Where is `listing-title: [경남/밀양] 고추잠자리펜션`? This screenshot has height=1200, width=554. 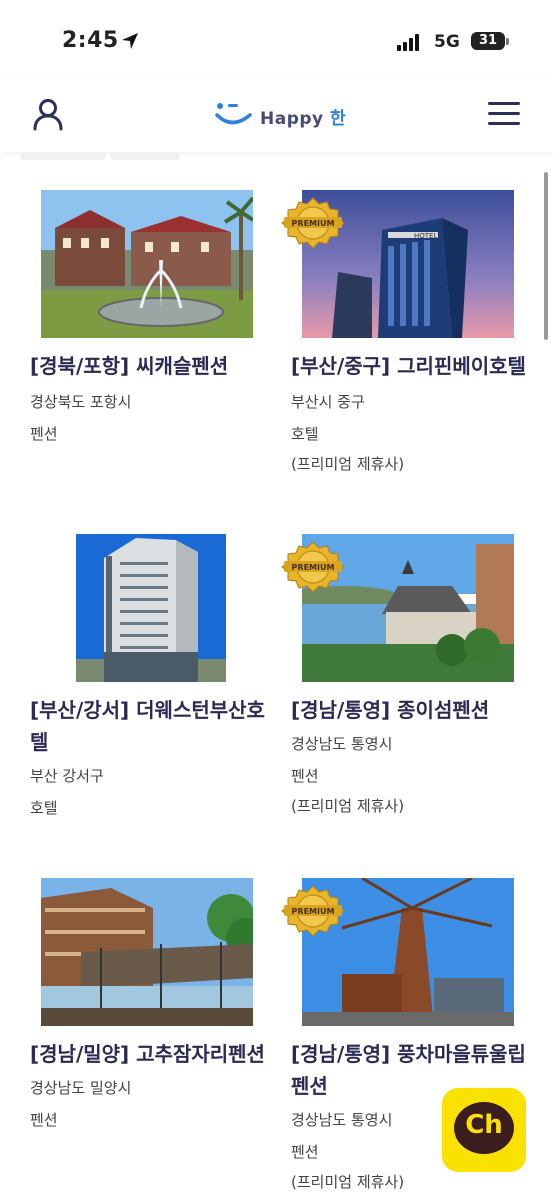
listing-title: [경남/밀양] 고추잠자리펜션 is located at coordinates (155, 1054).